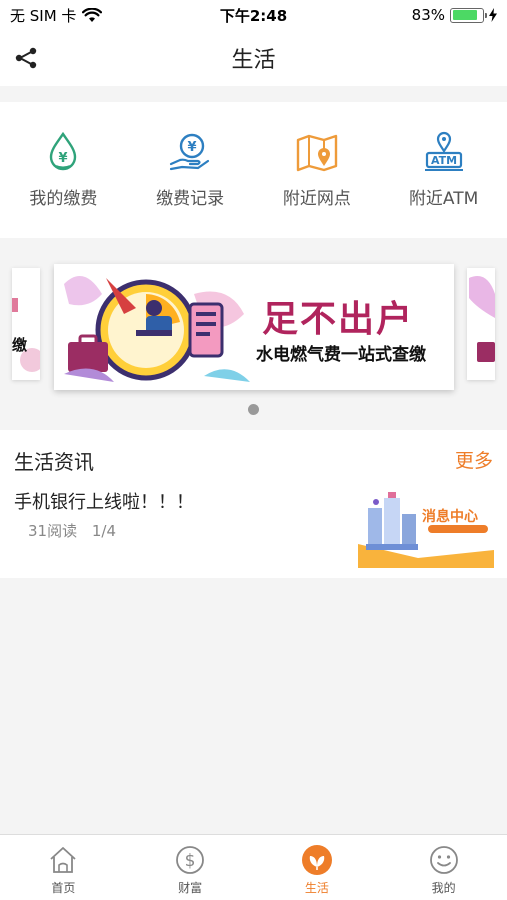 The height and width of the screenshot is (900, 507). What do you see at coordinates (317, 152) in the screenshot?
I see `map-pin-icon` at bounding box center [317, 152].